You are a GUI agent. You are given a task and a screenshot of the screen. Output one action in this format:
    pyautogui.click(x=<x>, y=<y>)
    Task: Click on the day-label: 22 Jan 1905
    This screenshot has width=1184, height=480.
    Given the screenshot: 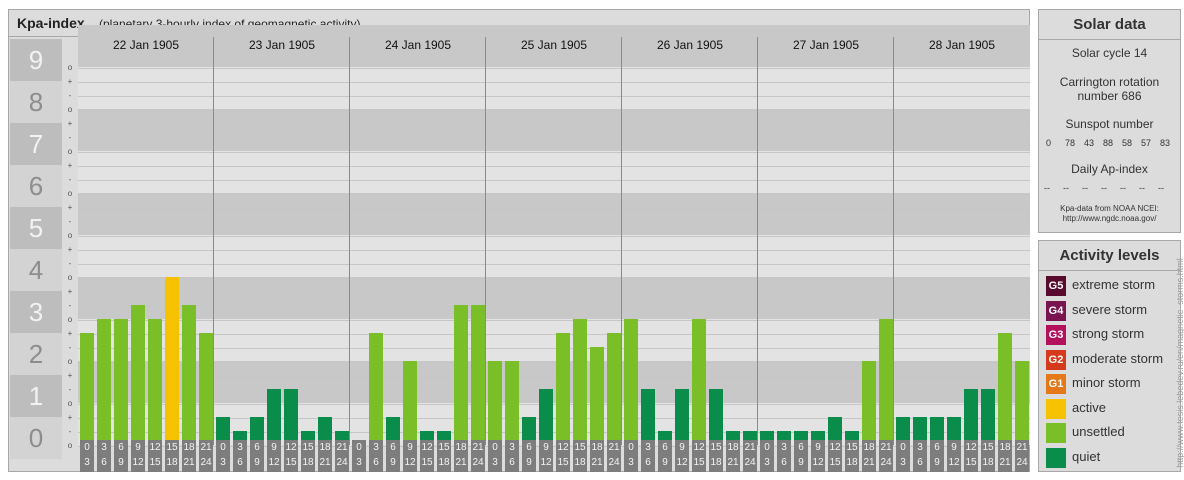 What is the action you would take?
    pyautogui.click(x=146, y=45)
    